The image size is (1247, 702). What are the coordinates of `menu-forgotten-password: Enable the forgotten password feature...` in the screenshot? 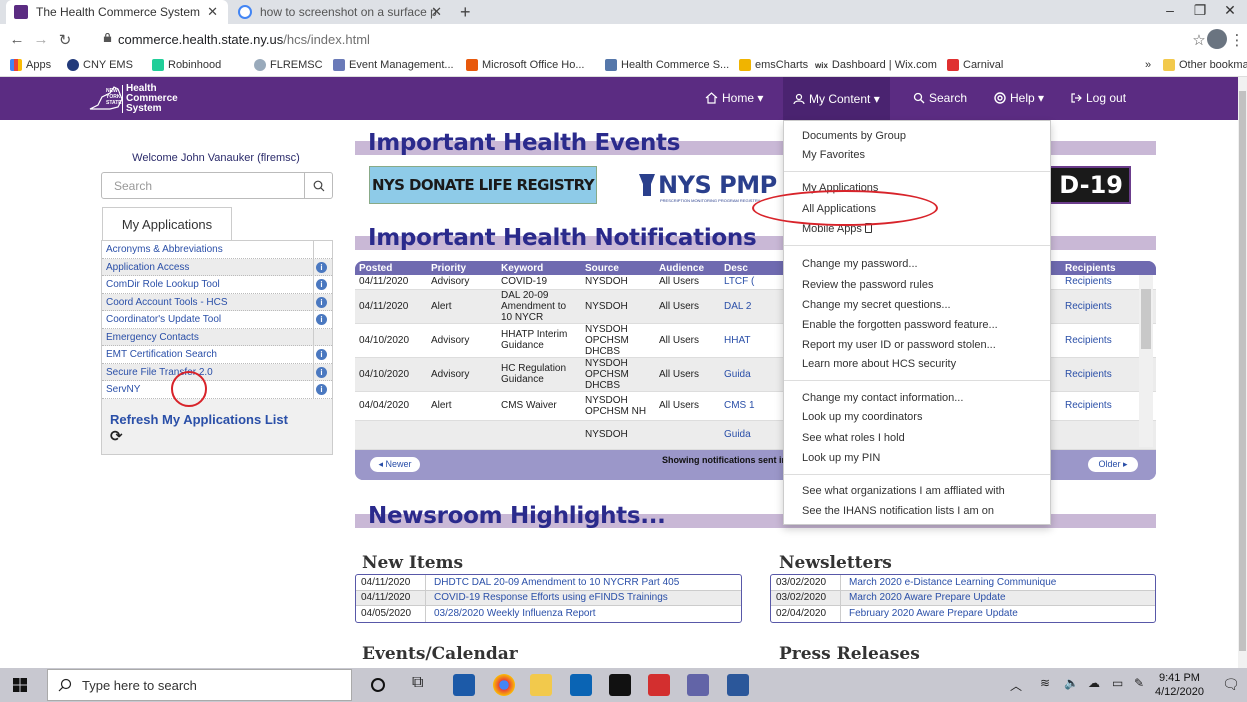 It's located at (900, 325).